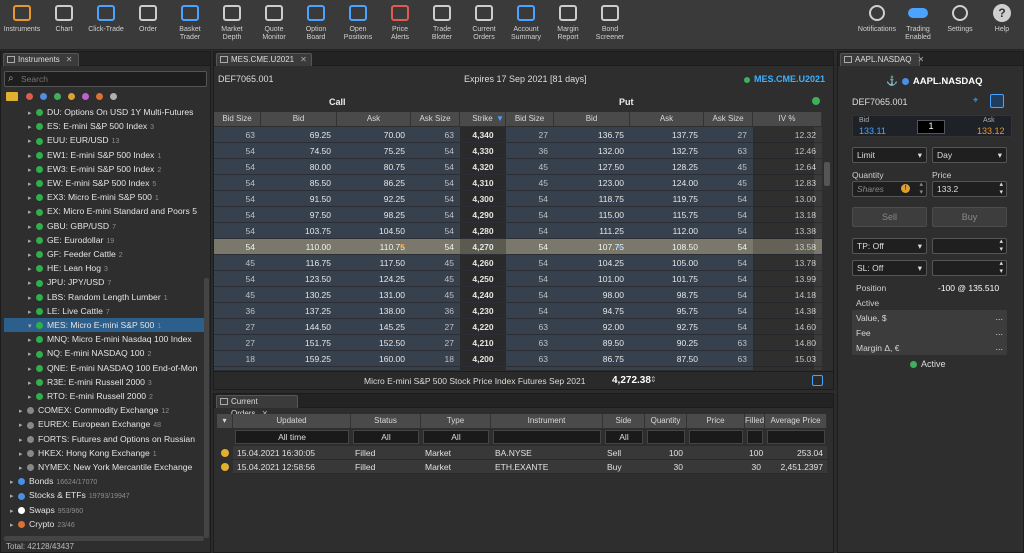 This screenshot has width=1024, height=553. Describe the element at coordinates (105, 410) in the screenshot. I see `tree-item: ▸ COMEX: Commodity Exchange 12` at that location.